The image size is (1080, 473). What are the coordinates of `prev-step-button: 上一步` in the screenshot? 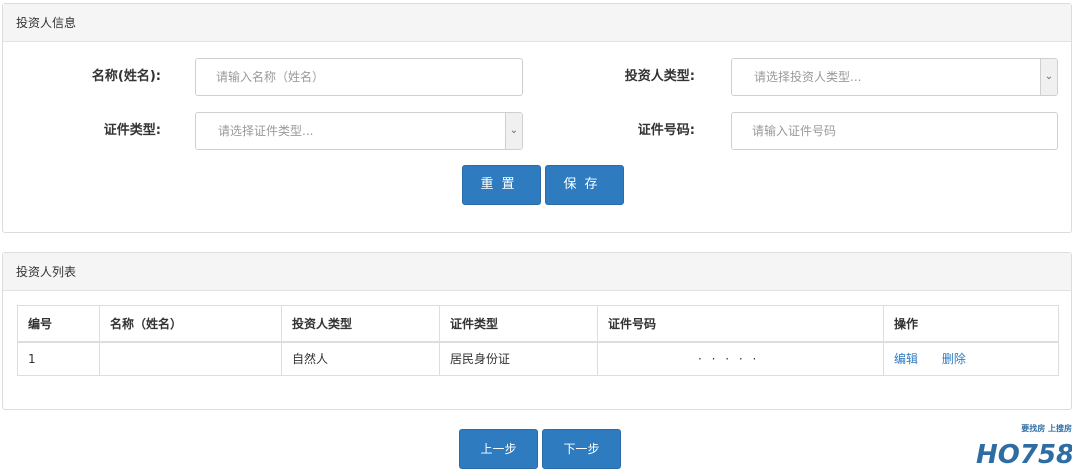 It's located at (498, 449).